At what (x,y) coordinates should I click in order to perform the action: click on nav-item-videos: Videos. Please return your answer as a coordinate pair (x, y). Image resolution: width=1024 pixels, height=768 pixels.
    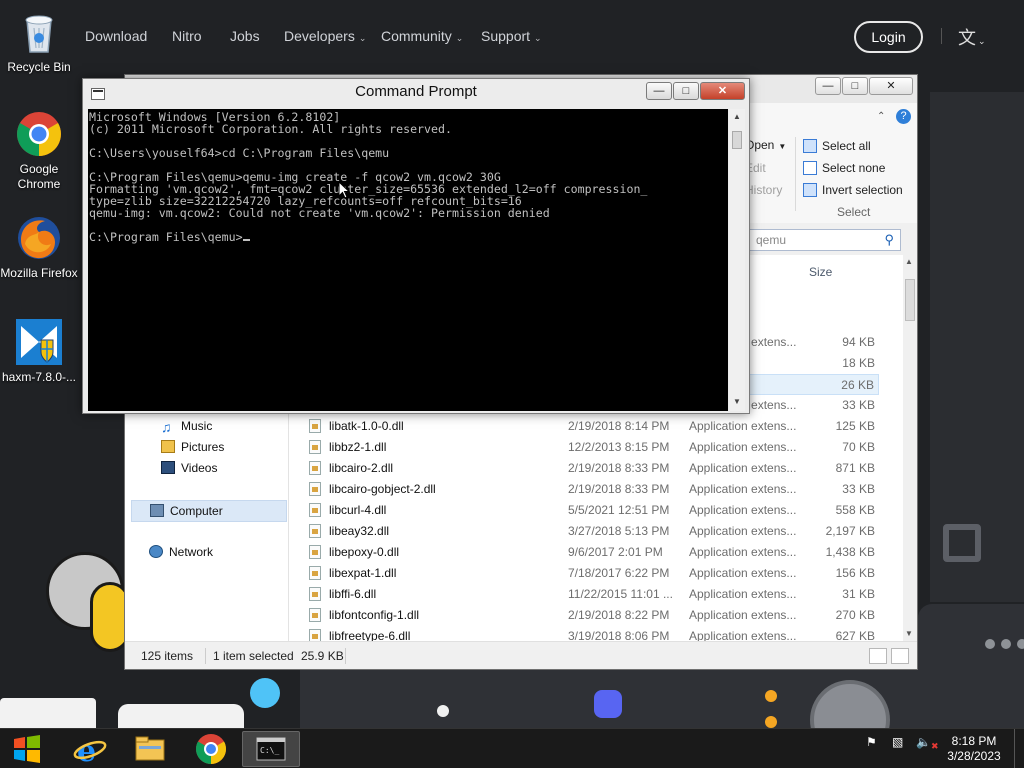
    Looking at the image, I should click on (189, 468).